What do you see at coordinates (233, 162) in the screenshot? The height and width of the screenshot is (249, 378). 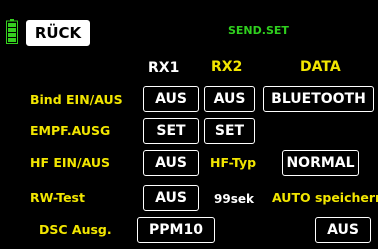 I see `hf-typ-label: HF-Typ` at bounding box center [233, 162].